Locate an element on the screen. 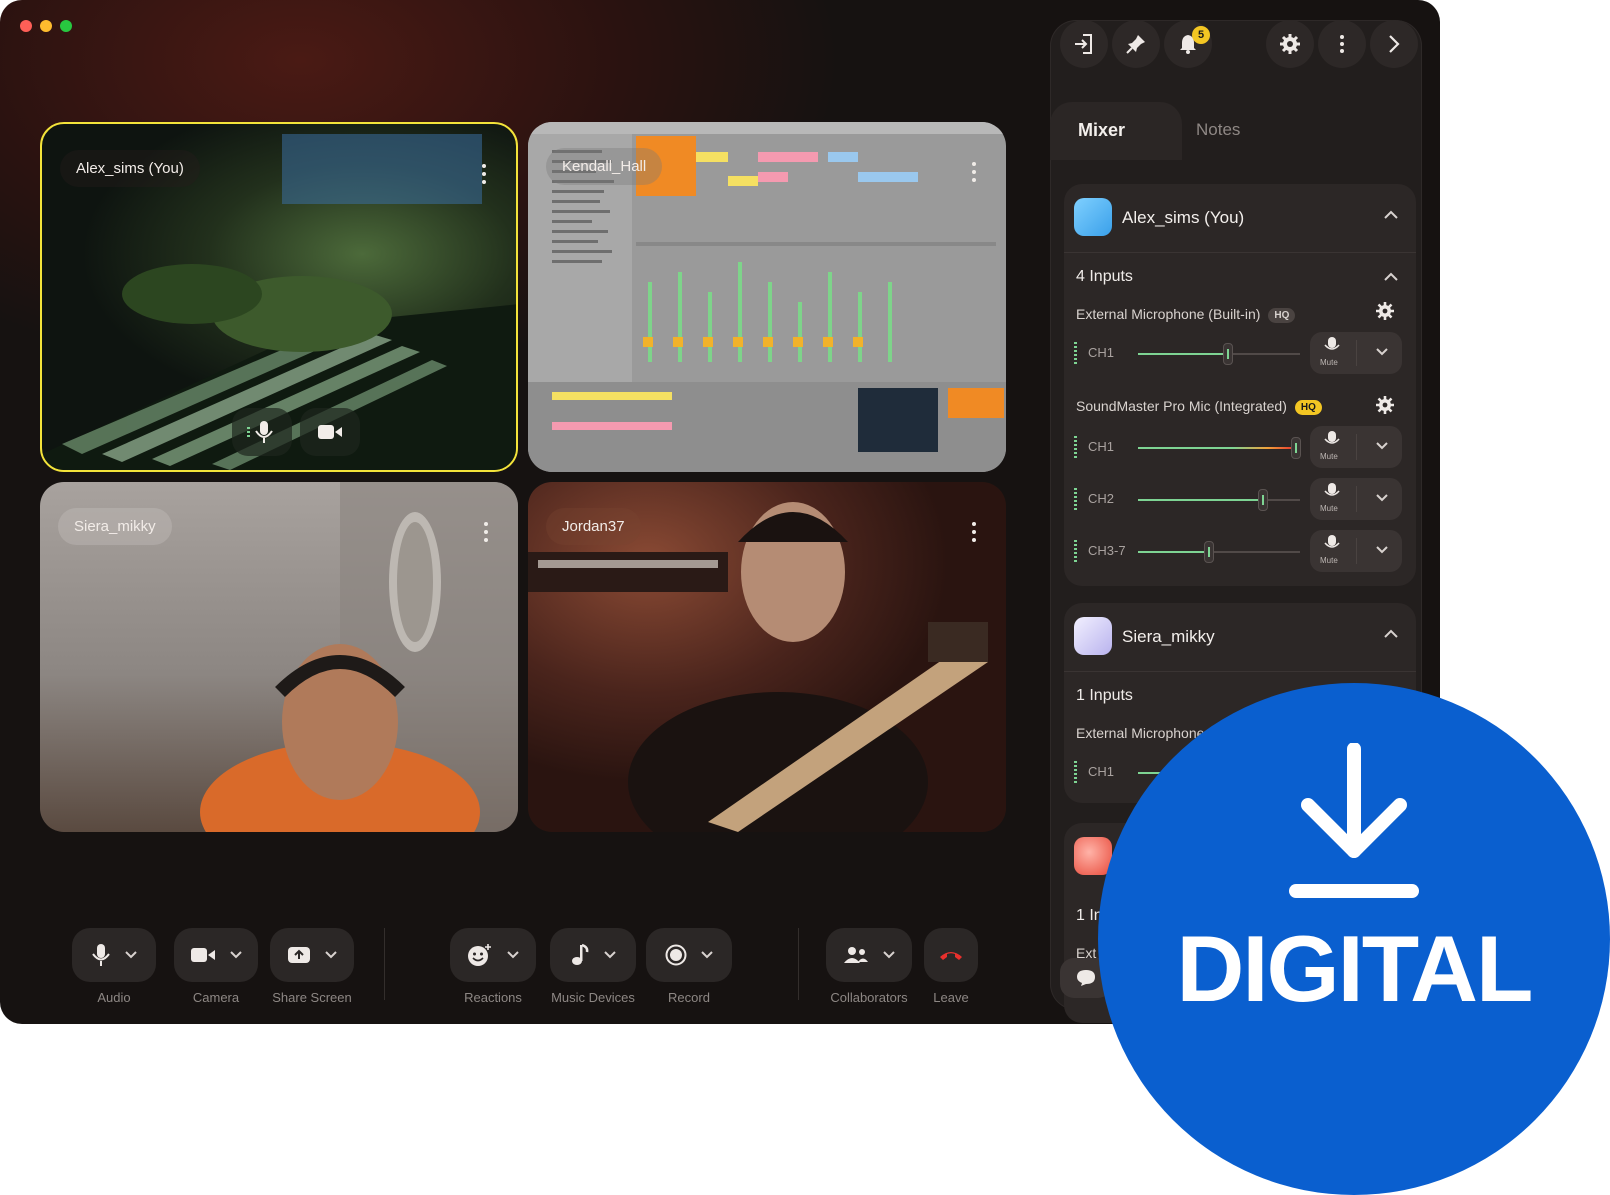 The width and height of the screenshot is (1610, 1195). music-note-icon is located at coordinates (580, 954).